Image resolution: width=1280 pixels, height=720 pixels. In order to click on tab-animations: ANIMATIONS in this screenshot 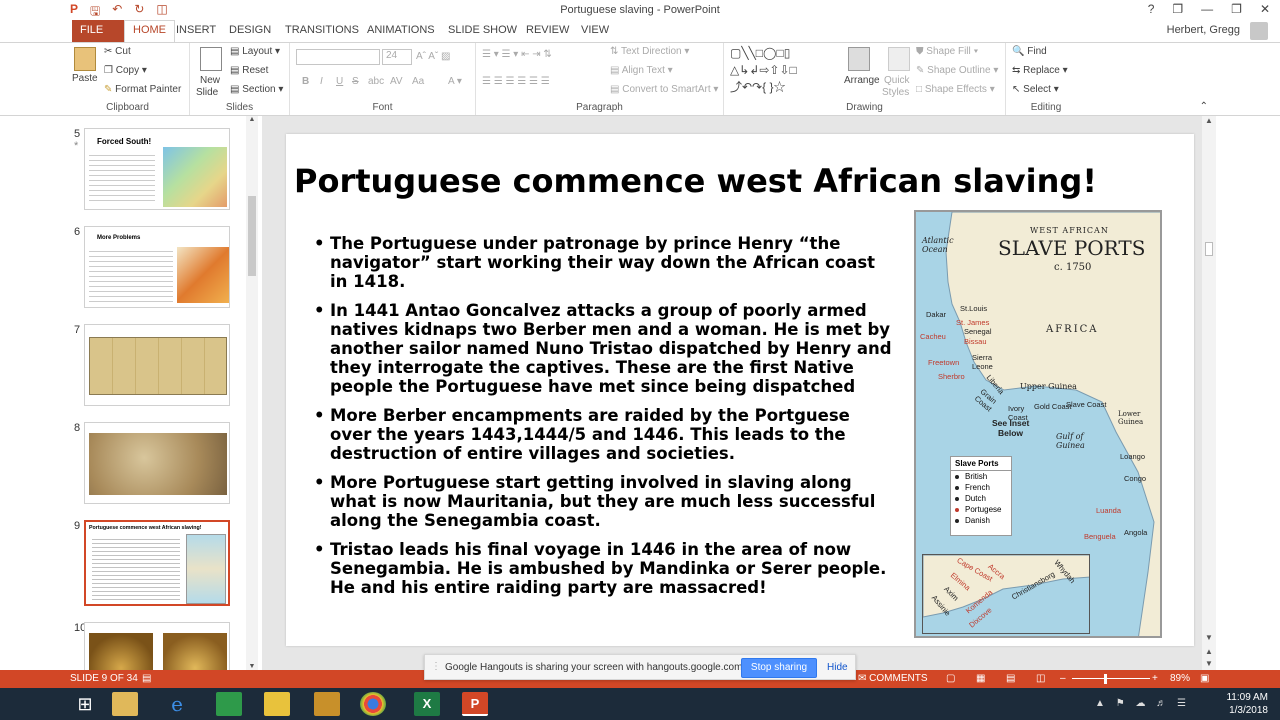, I will do `click(401, 30)`.